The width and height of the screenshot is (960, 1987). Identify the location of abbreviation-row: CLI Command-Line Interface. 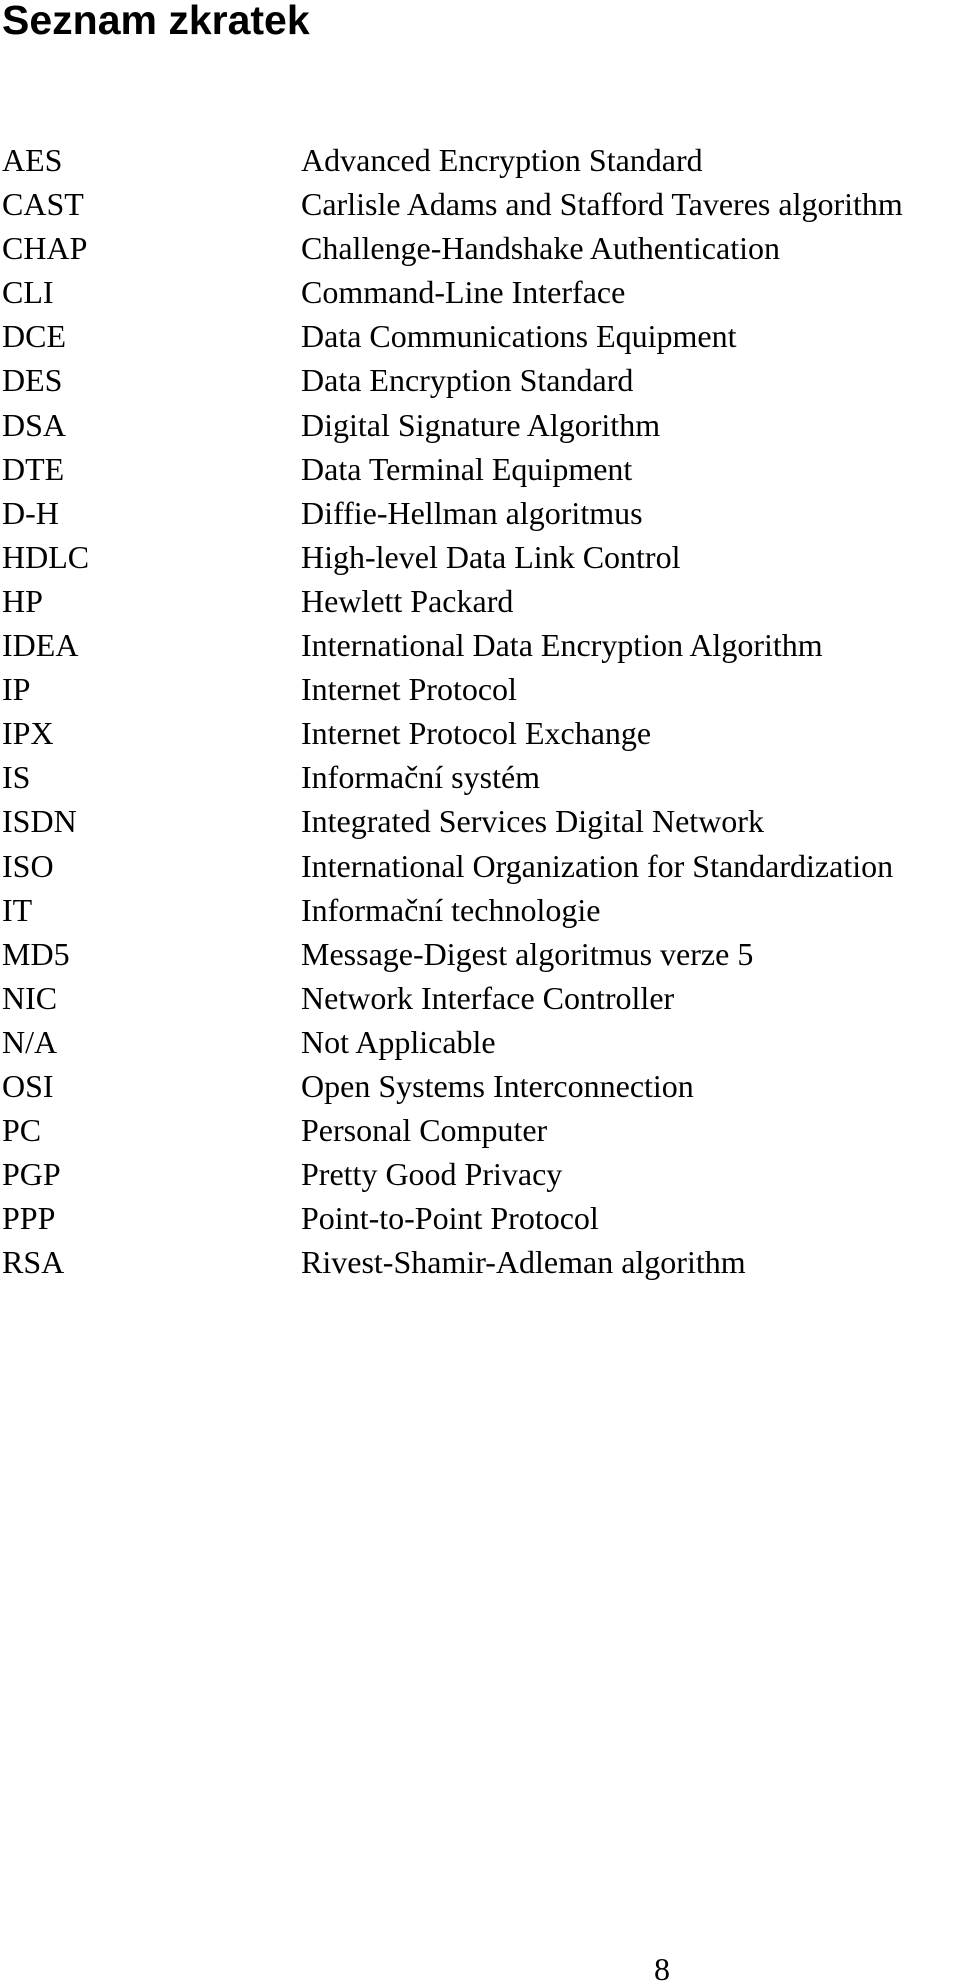
(480, 292).